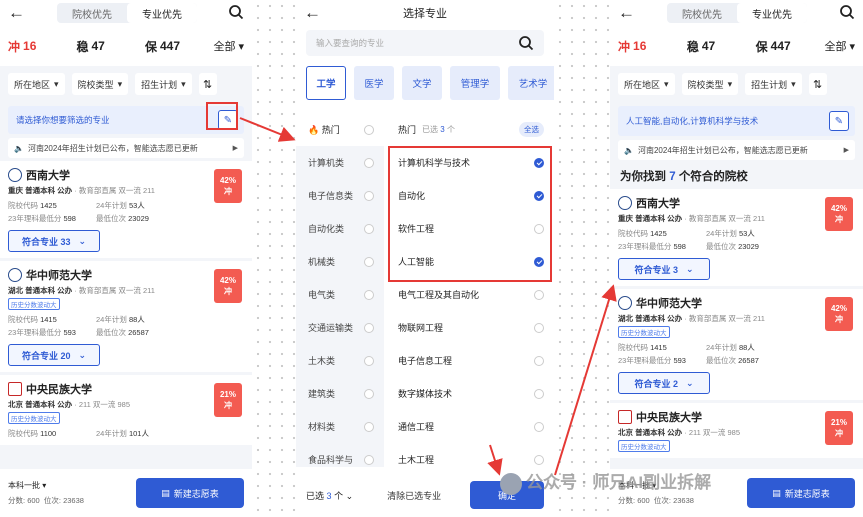  I want to click on user-score: 600, so click(33, 500).